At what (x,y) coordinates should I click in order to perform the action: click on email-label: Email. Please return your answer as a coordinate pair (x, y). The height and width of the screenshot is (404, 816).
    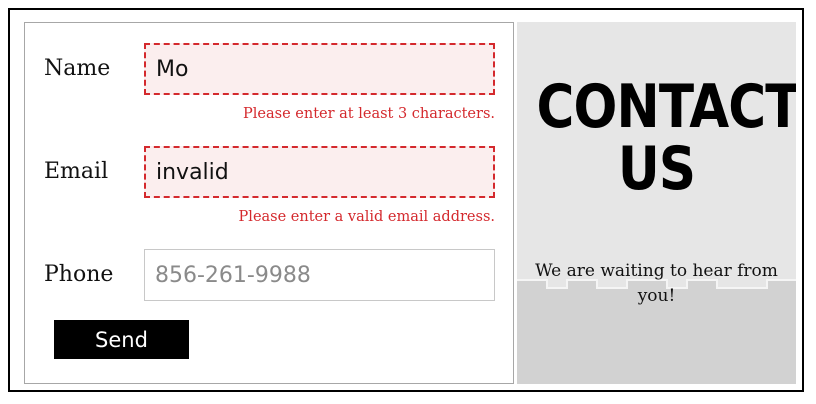
    Looking at the image, I should click on (76, 171).